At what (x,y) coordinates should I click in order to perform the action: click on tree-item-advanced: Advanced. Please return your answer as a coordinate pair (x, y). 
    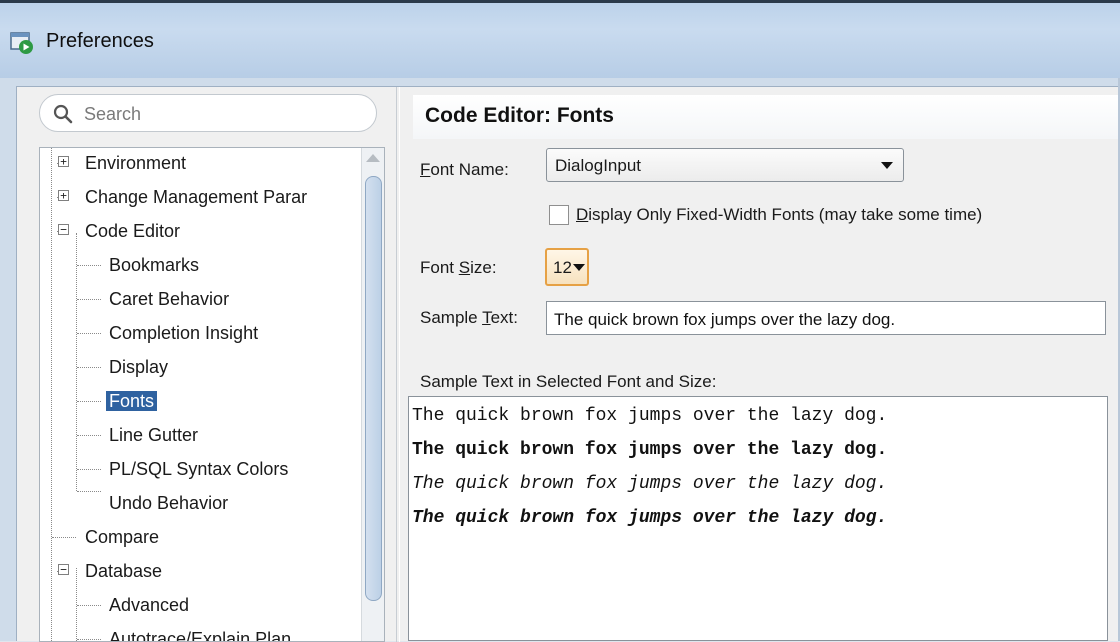
    Looking at the image, I should click on (149, 605).